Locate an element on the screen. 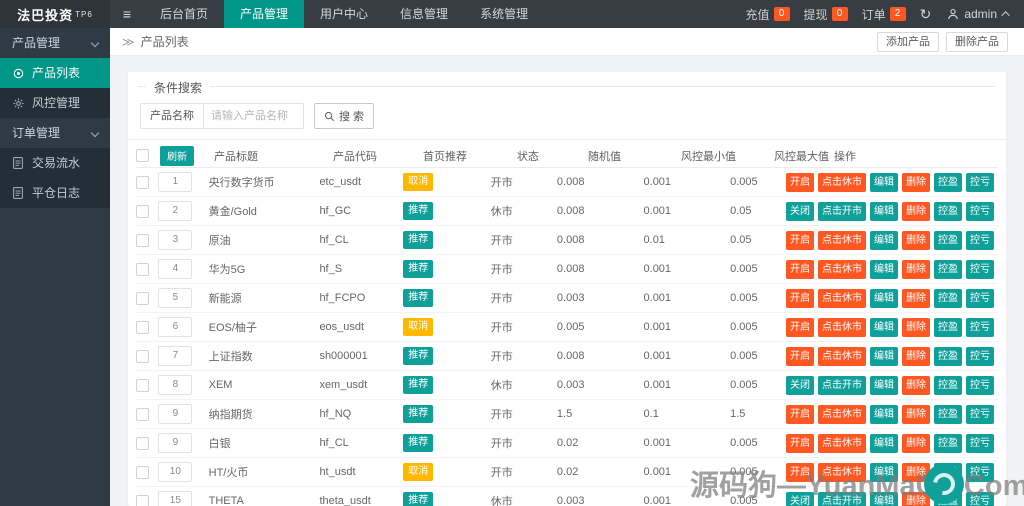 The image size is (1024, 506). user-menu: admin is located at coordinates (978, 14).